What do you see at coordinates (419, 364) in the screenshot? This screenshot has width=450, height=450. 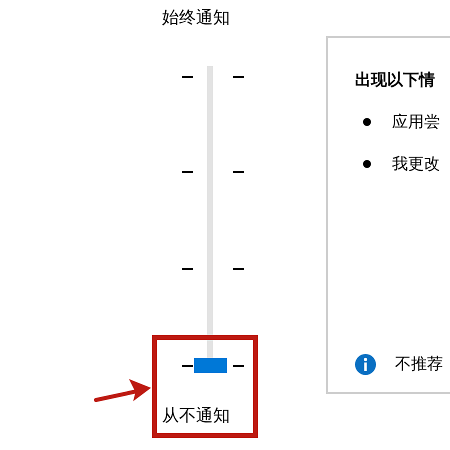 I see `note-text: 不推荐` at bounding box center [419, 364].